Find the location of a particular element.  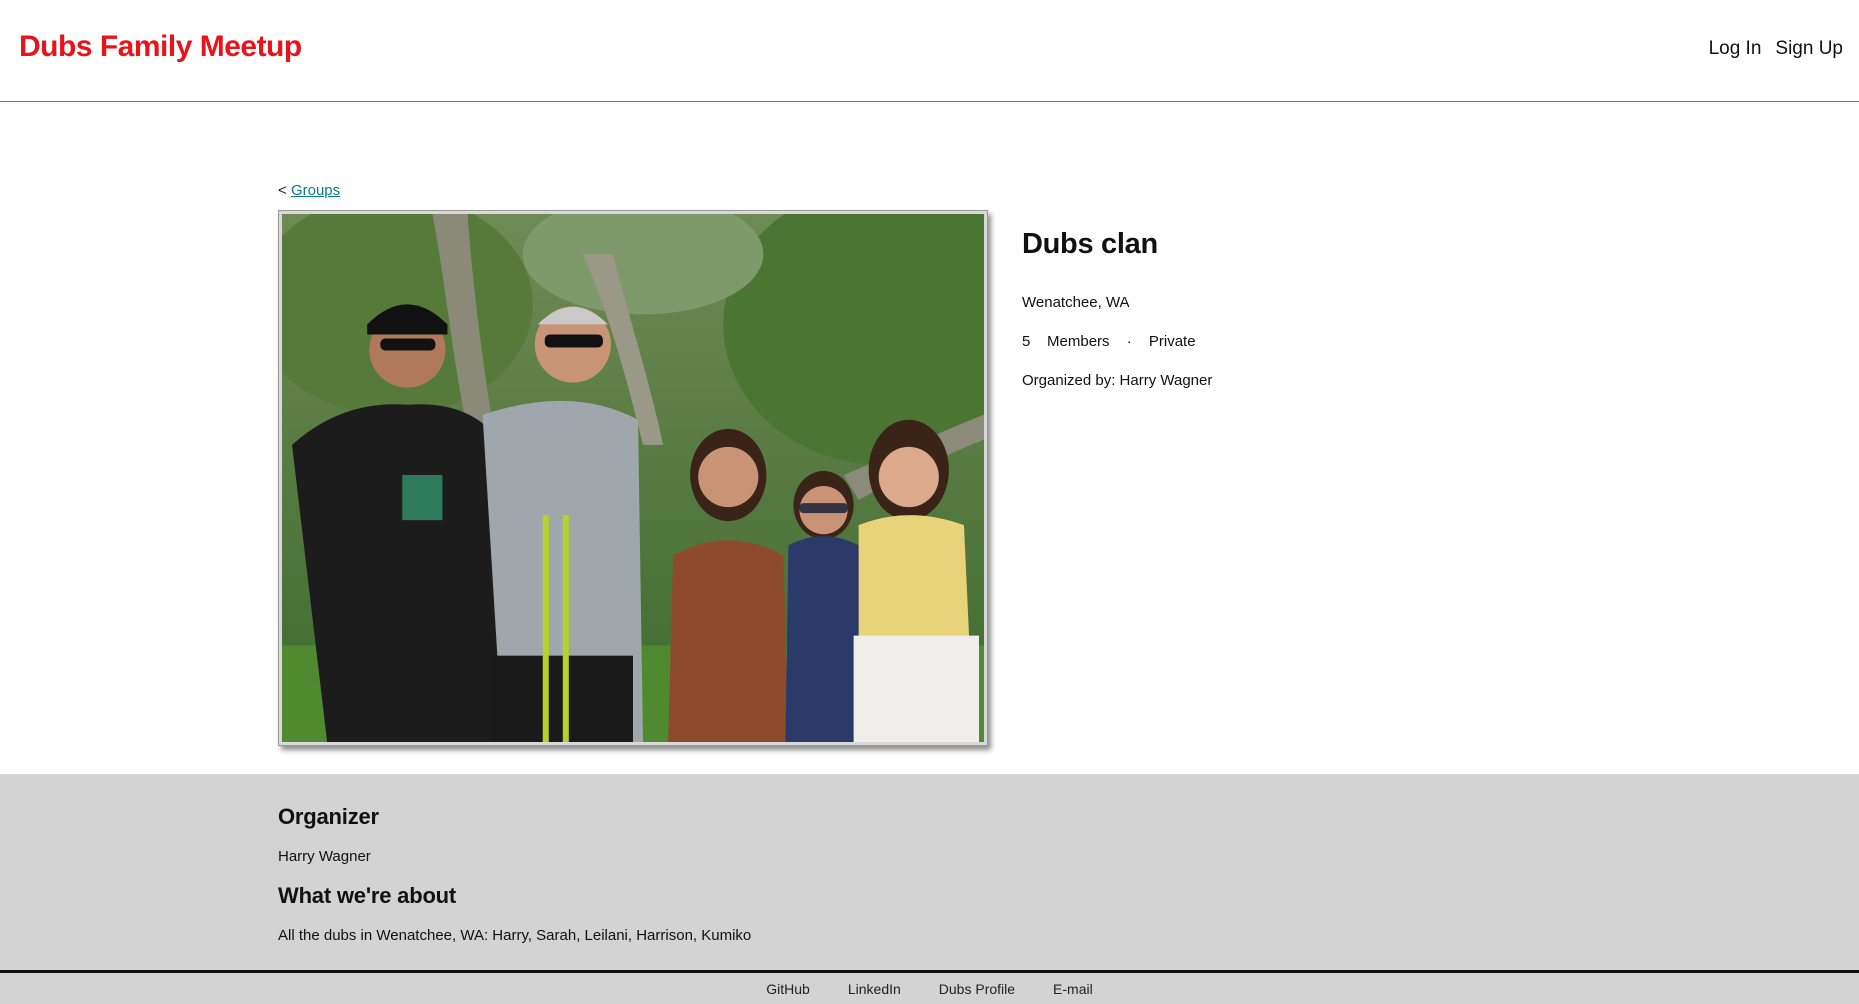

members-label: Members is located at coordinates (1078, 341).